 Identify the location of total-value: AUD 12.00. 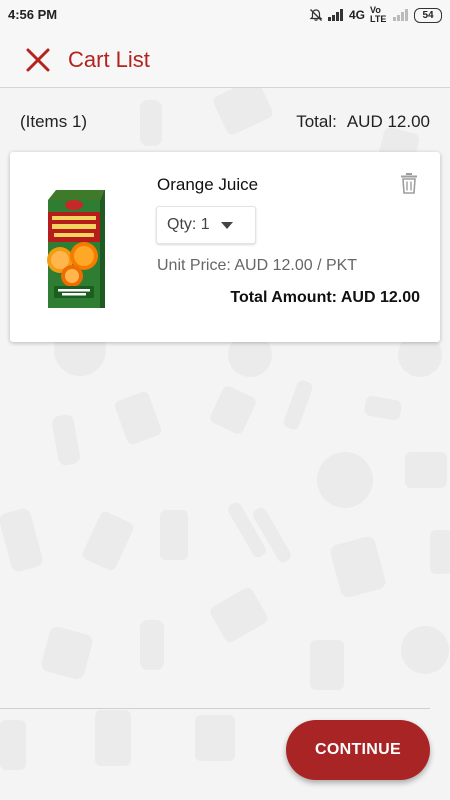
(388, 121).